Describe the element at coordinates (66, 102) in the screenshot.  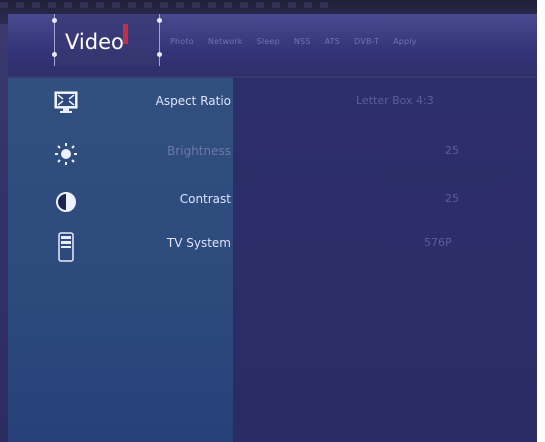
I see `monitor-icon` at that location.